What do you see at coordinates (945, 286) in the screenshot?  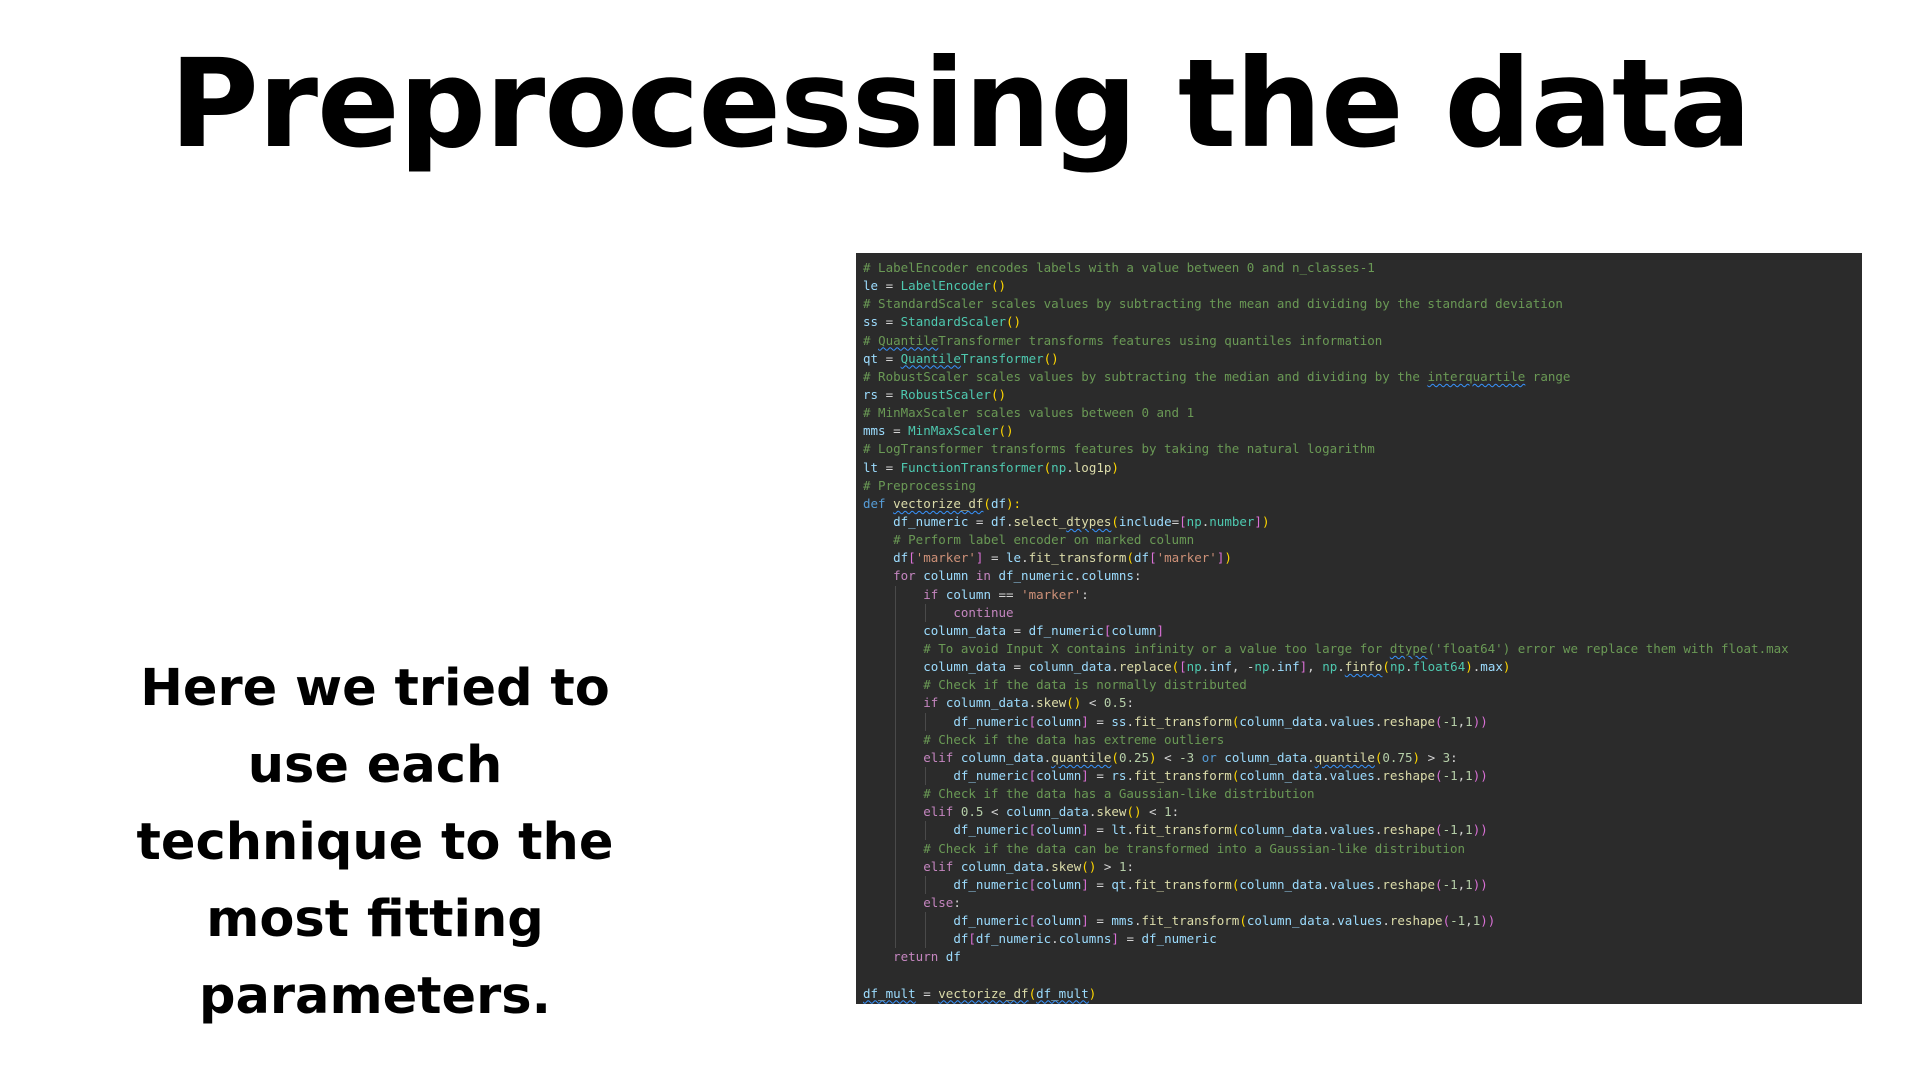 I see `code-token: LabelEncoder` at bounding box center [945, 286].